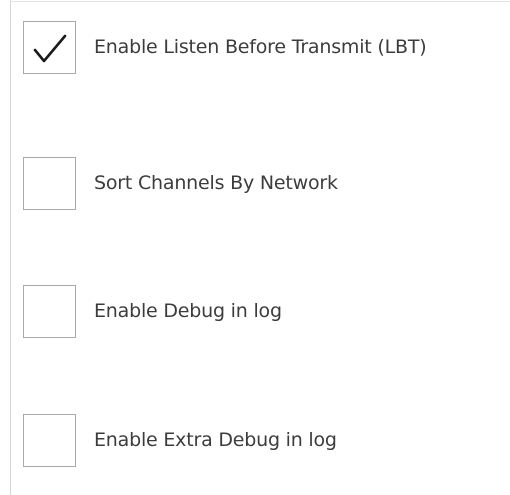 This screenshot has width=510, height=495. I want to click on sort-channels-checkbox, so click(49, 183).